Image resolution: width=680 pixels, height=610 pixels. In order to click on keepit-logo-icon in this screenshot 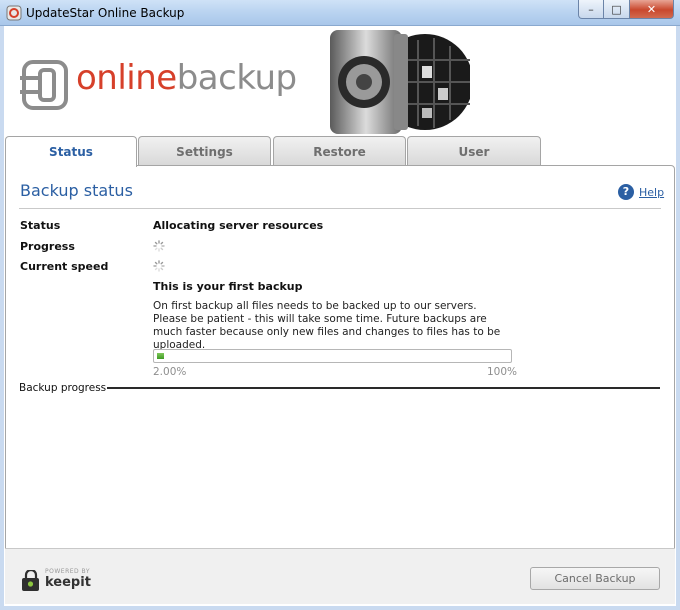, I will do `click(30, 580)`.